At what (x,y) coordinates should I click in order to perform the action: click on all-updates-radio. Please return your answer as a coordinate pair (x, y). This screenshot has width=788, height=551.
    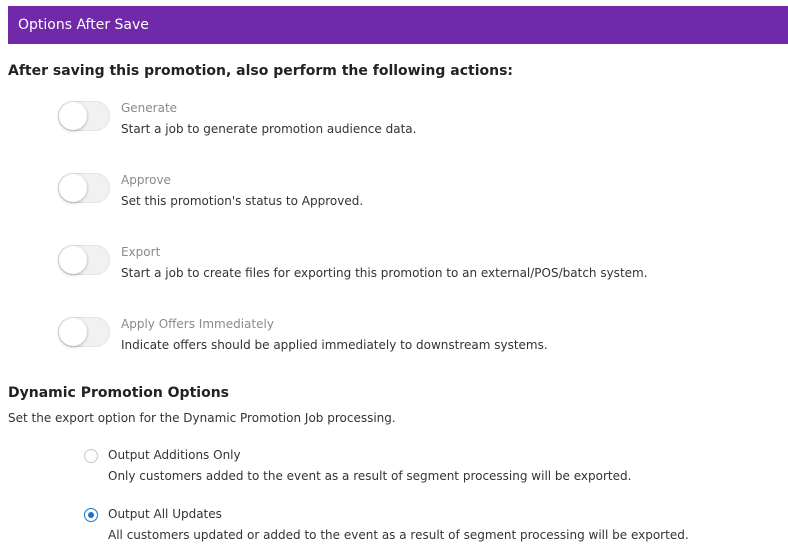
    Looking at the image, I should click on (91, 515).